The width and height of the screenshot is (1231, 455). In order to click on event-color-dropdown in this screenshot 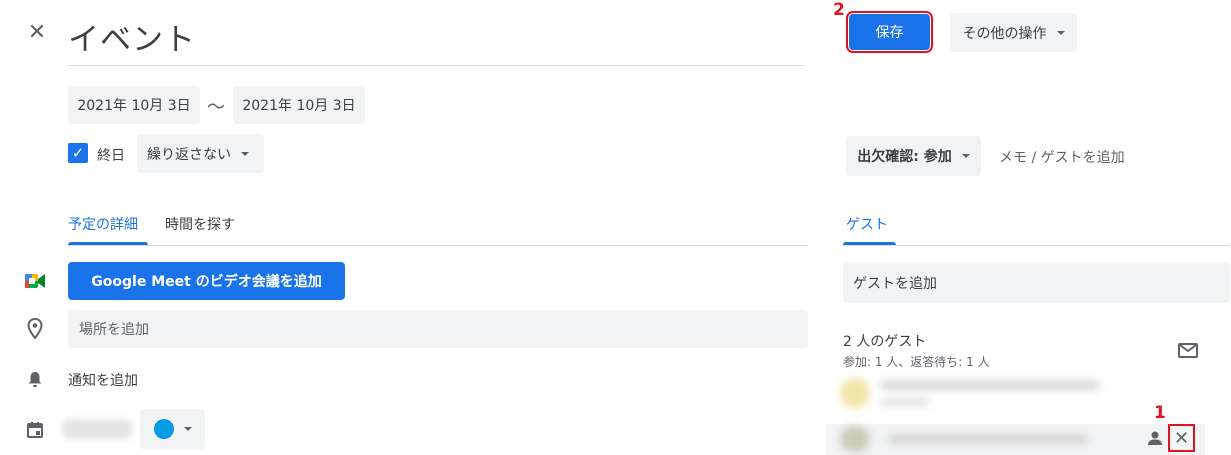, I will do `click(172, 429)`.